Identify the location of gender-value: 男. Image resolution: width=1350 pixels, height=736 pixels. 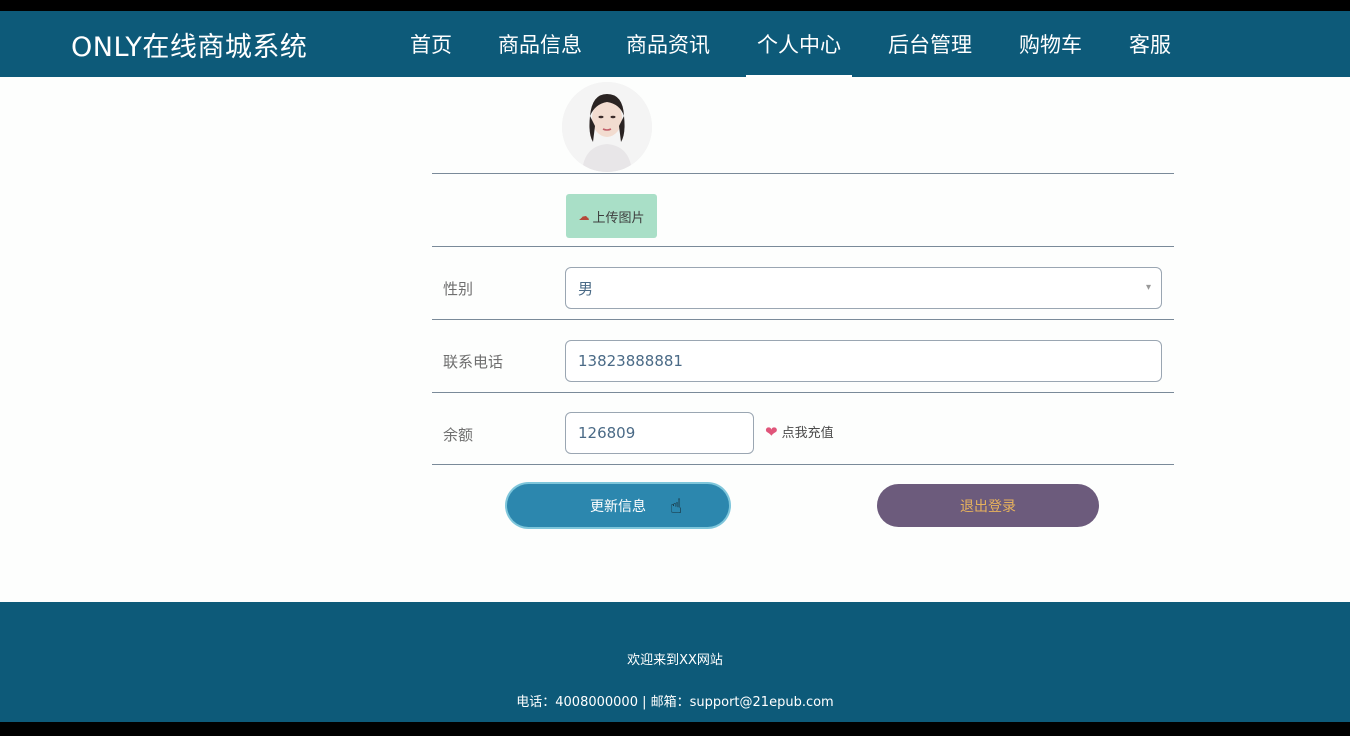
(586, 288).